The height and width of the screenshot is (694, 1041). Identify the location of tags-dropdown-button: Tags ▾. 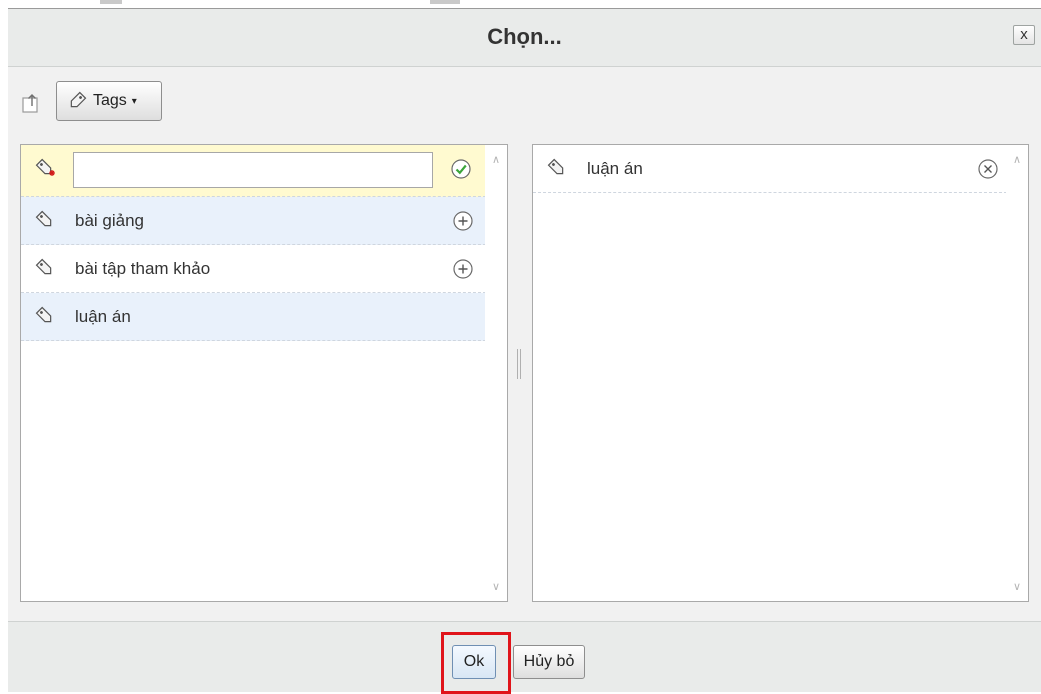
(109, 101).